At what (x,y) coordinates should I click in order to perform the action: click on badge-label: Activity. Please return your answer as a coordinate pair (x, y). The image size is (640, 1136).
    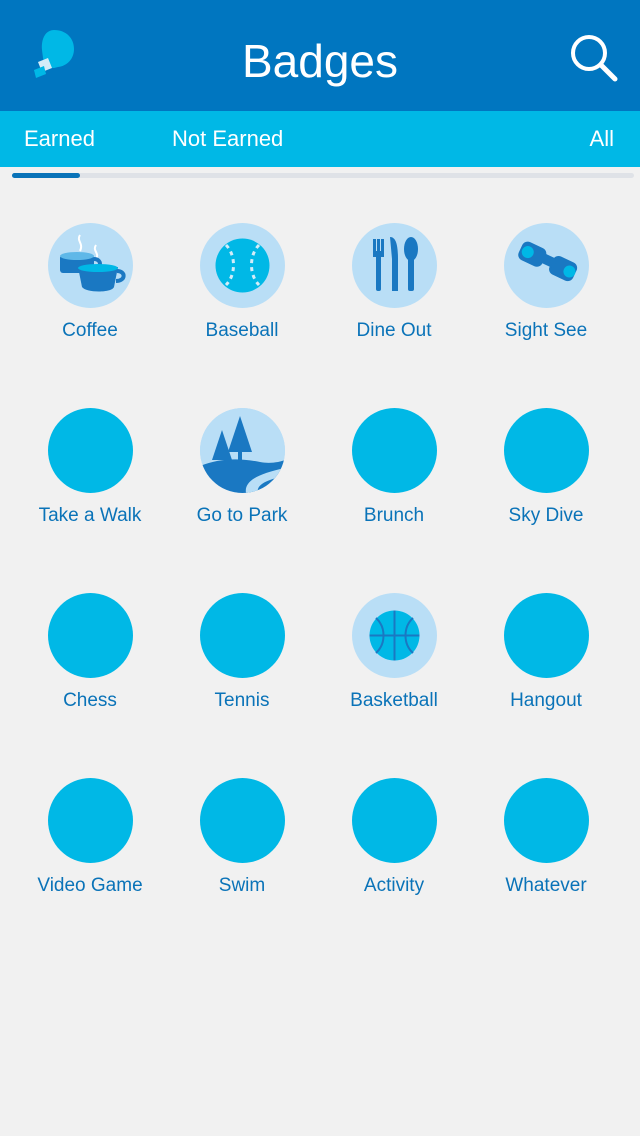
    Looking at the image, I should click on (394, 885).